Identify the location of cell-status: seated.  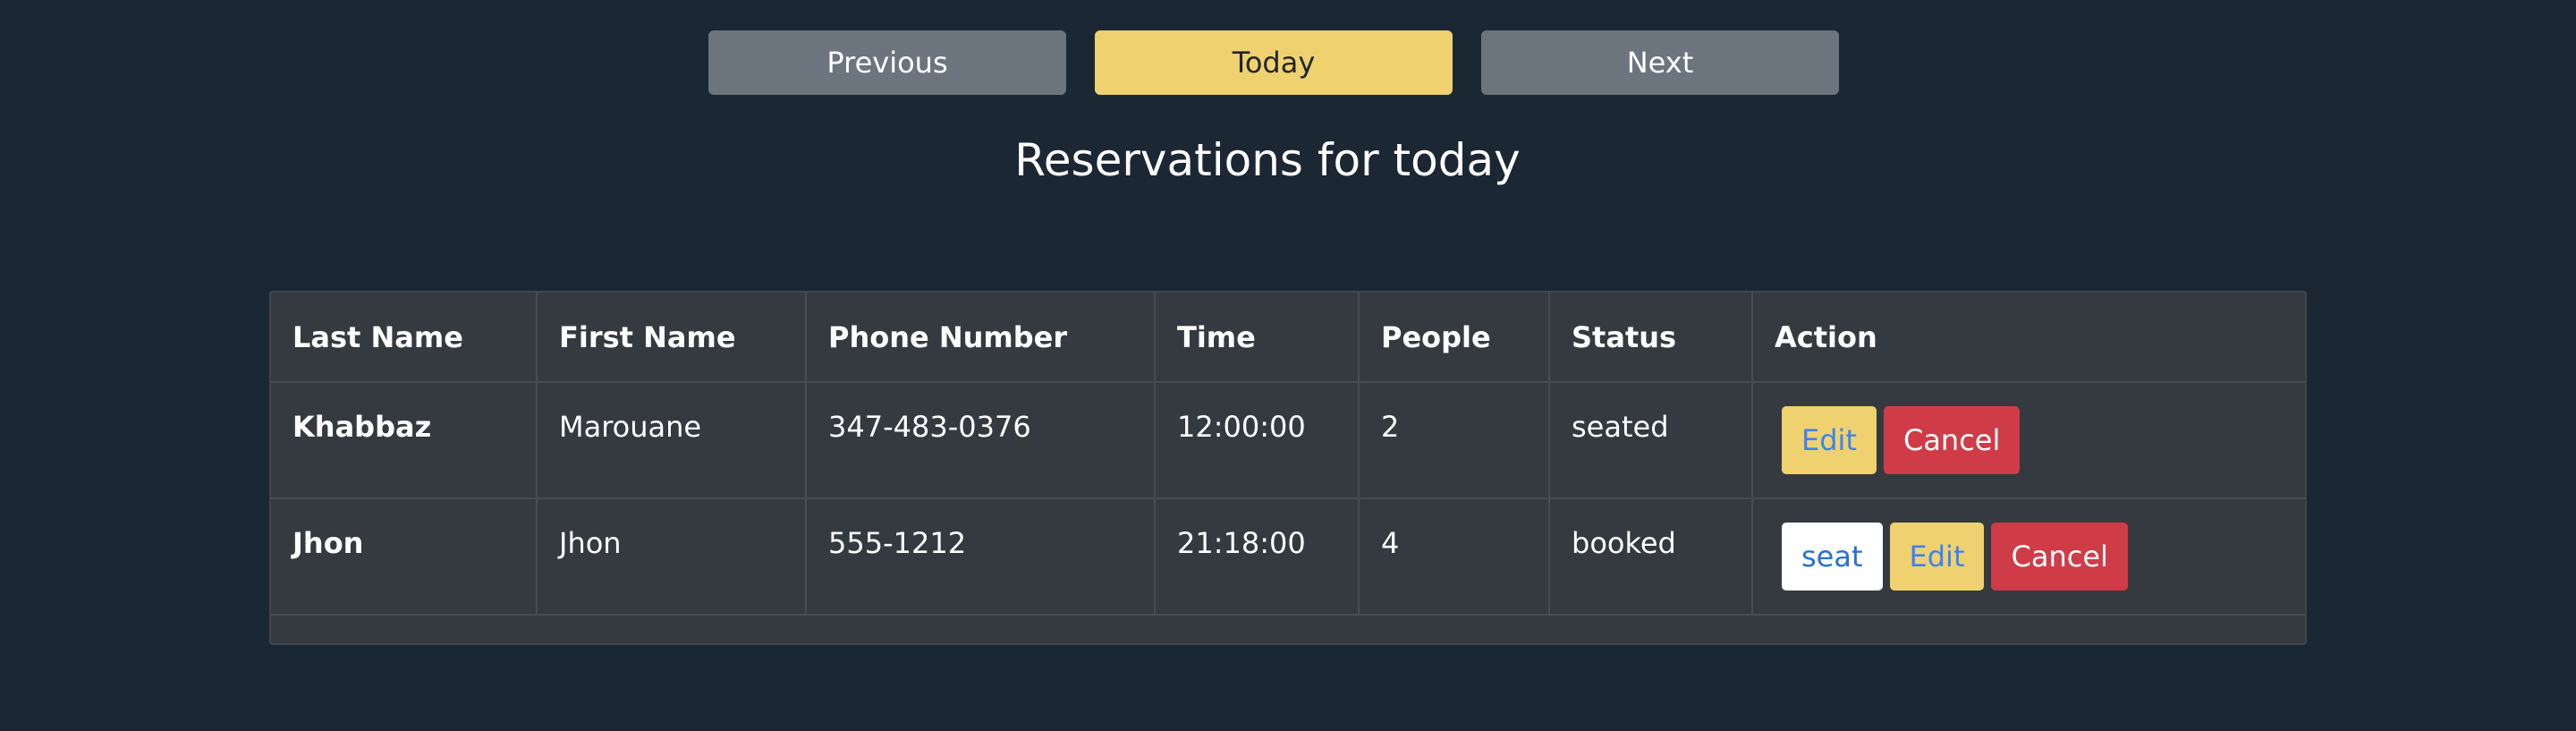
(1650, 440).